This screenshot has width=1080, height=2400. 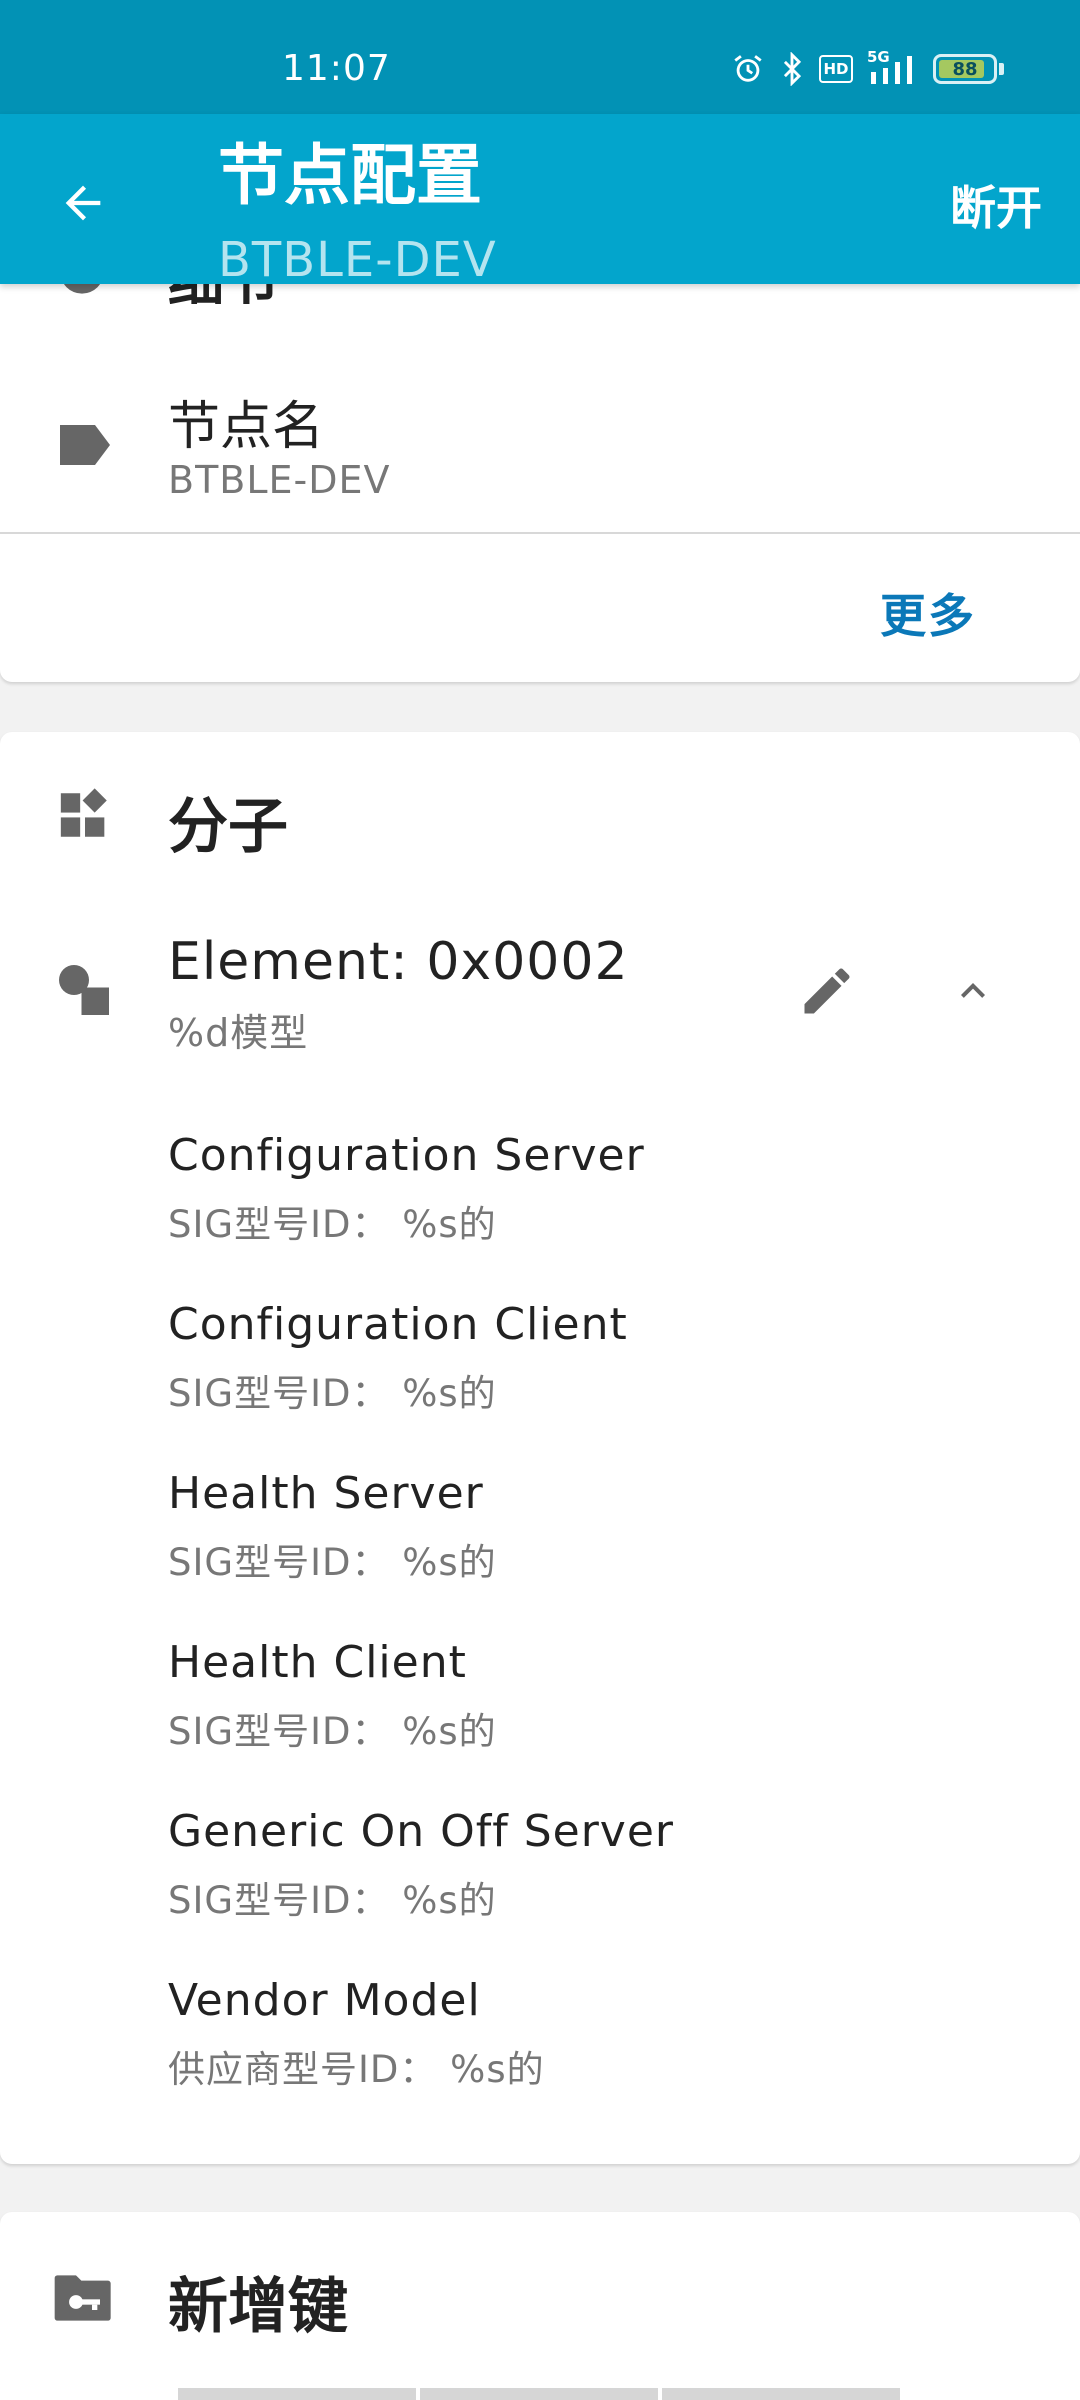 I want to click on node-name-label: 节点名, so click(x=246, y=427).